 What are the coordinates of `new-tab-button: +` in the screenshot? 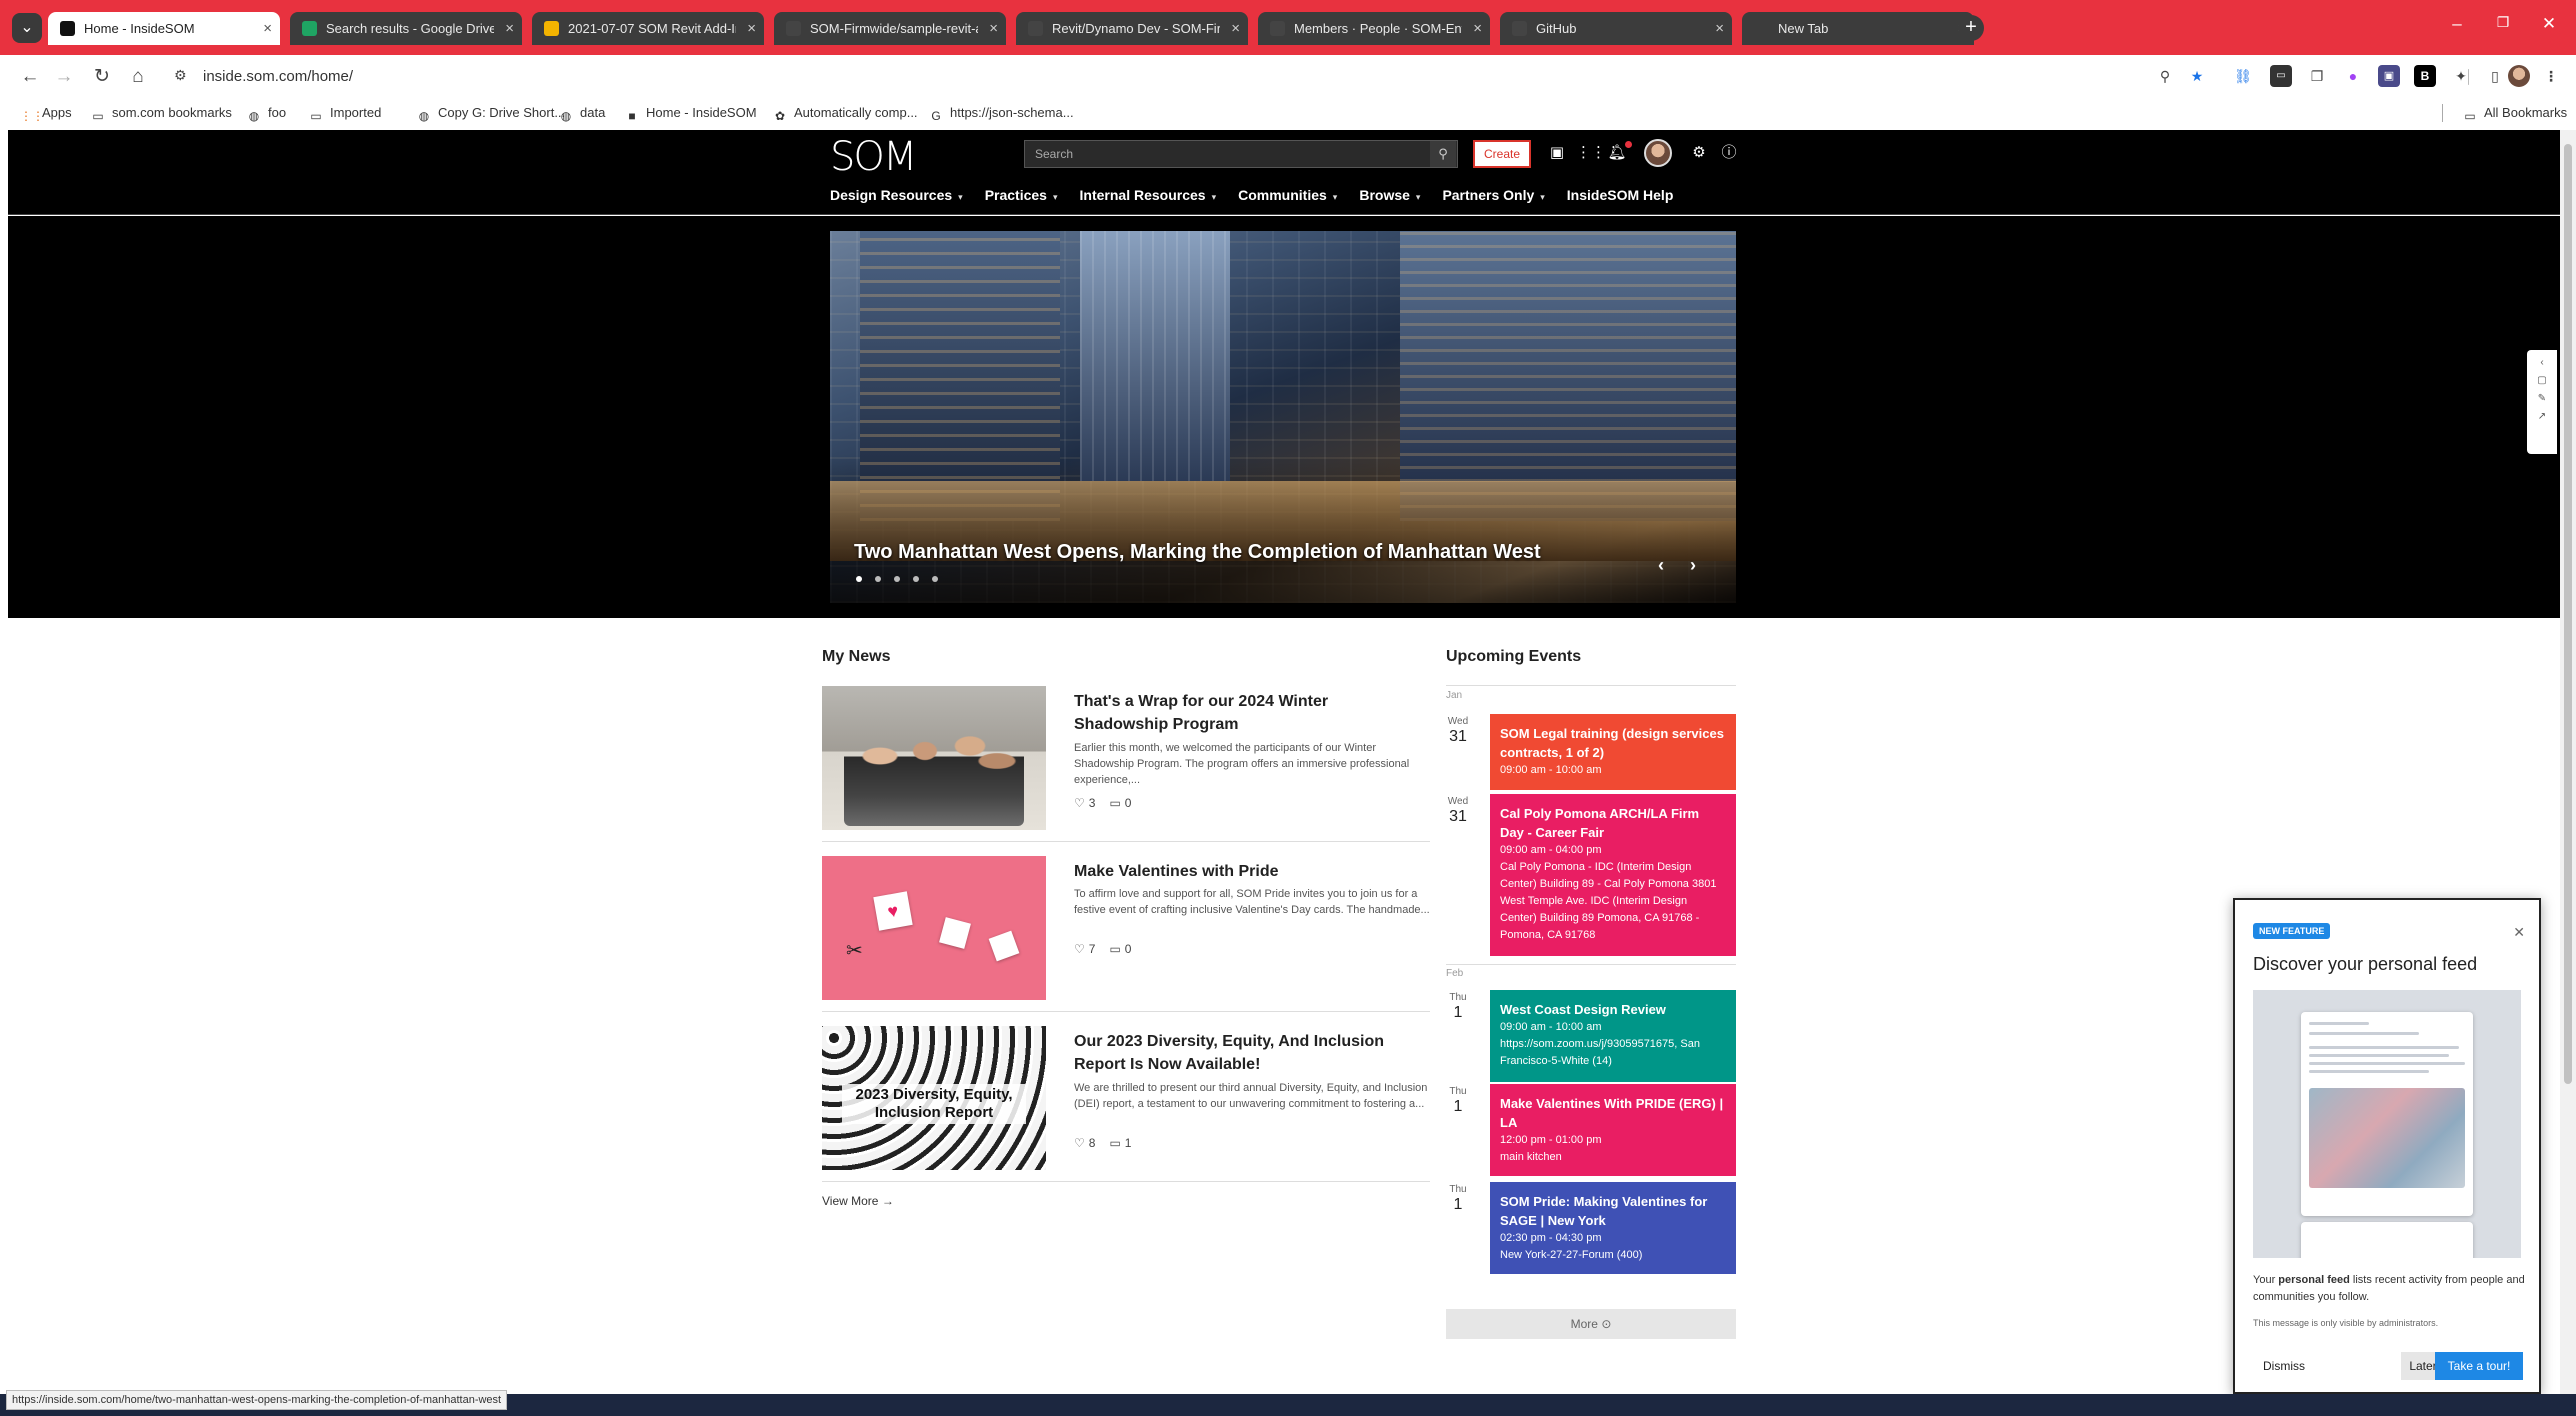 It's located at (1971, 28).